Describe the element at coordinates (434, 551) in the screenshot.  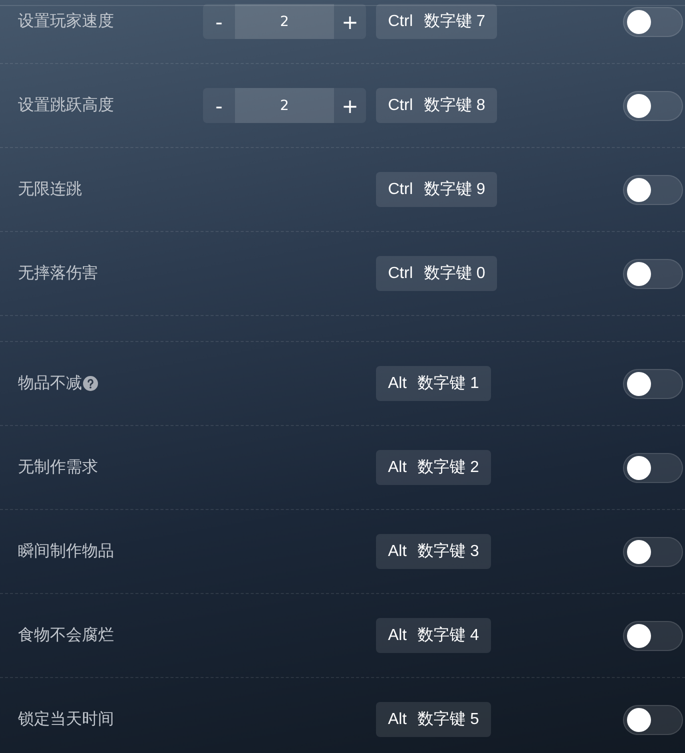
I see `hotkey-button: Alt 数字键 3` at that location.